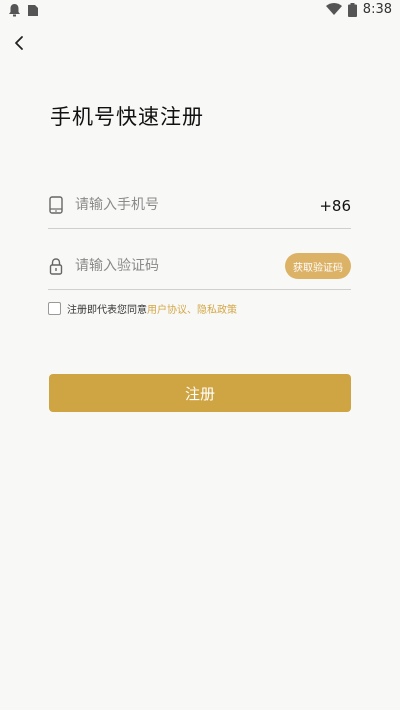 The height and width of the screenshot is (710, 400). I want to click on register-button: 注册, so click(200, 393).